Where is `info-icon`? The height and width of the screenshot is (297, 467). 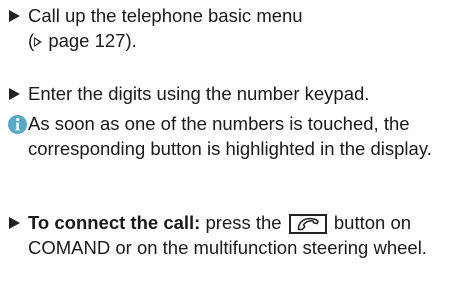 info-icon is located at coordinates (17, 124).